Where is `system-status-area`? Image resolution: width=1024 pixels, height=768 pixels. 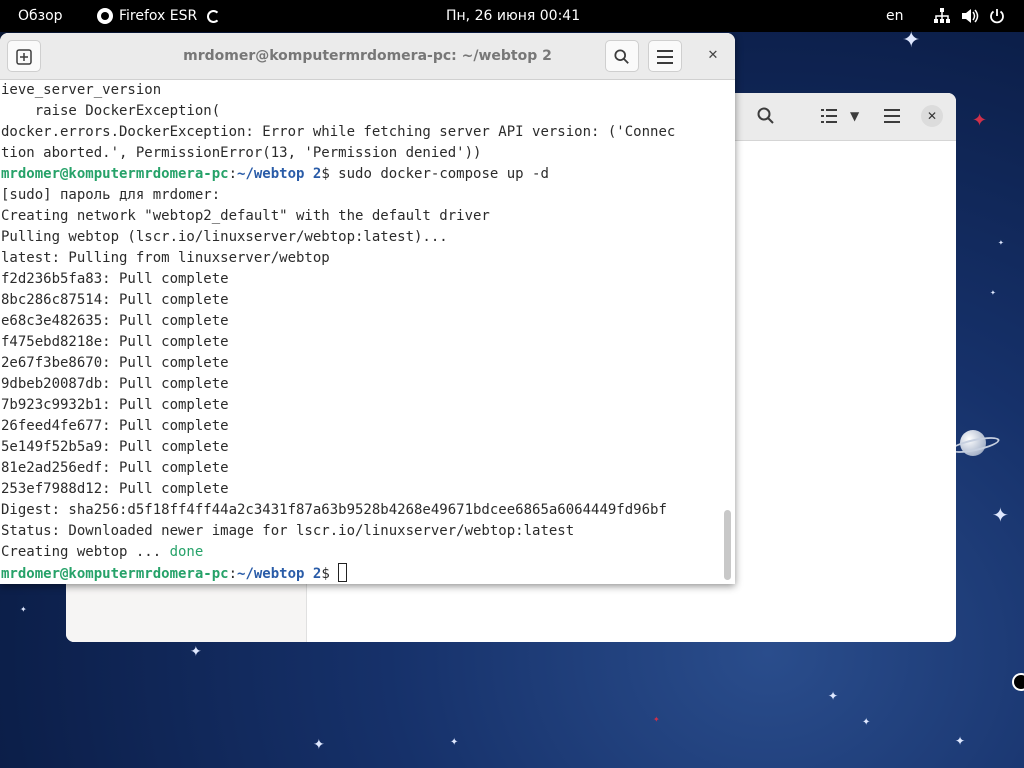
system-status-area is located at coordinates (969, 16).